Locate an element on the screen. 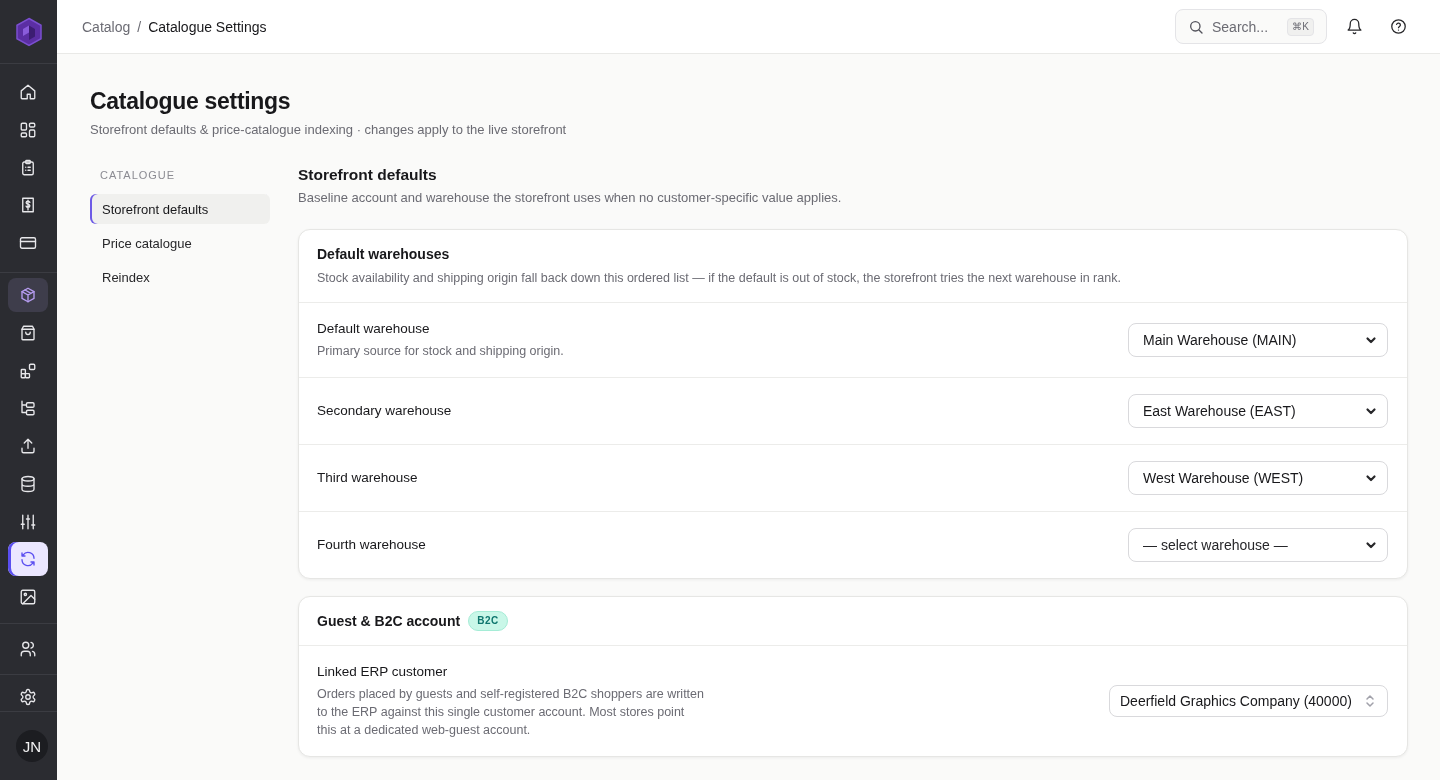 Image resolution: width=1440 pixels, height=780 pixels. bell-icon is located at coordinates (1354, 26).